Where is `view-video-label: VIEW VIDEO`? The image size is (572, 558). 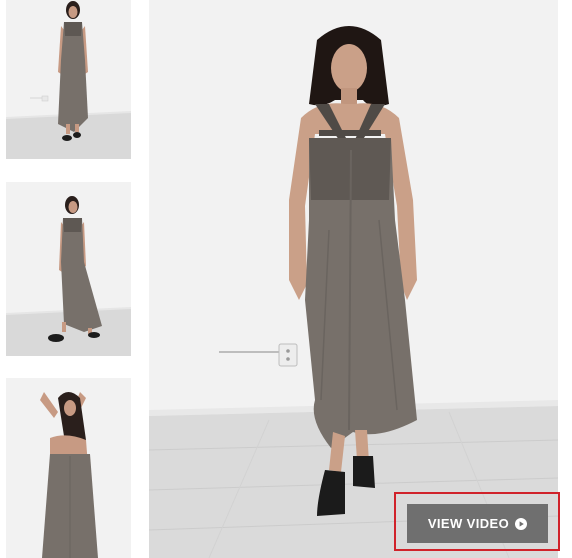 view-video-label: VIEW VIDEO is located at coordinates (468, 523).